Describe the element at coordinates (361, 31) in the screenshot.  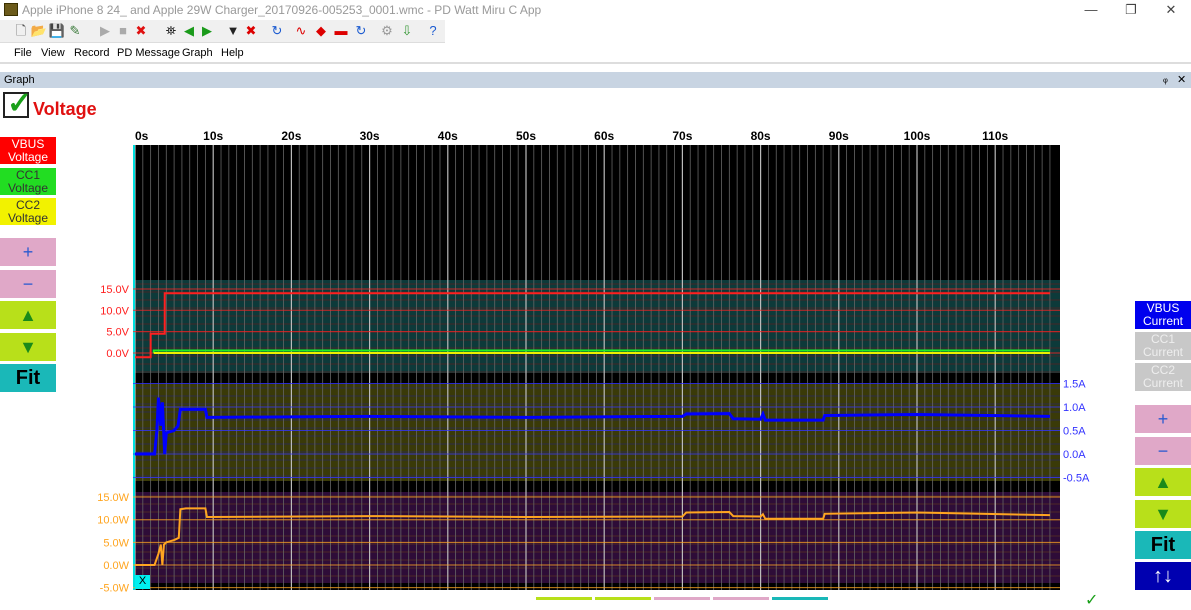
I see `graph-refresh-icon: ↻` at that location.